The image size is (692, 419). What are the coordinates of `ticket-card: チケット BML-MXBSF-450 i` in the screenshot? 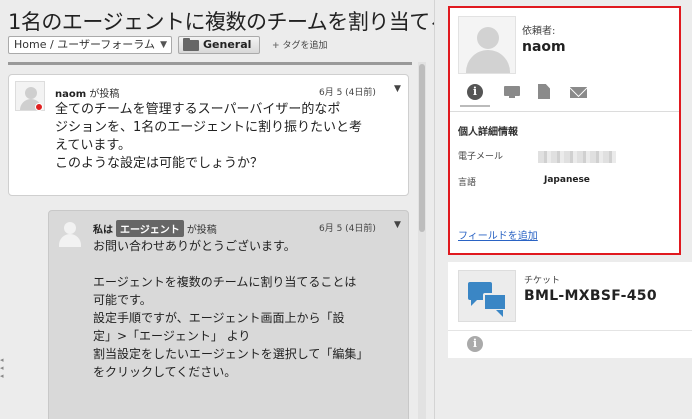 It's located at (570, 310).